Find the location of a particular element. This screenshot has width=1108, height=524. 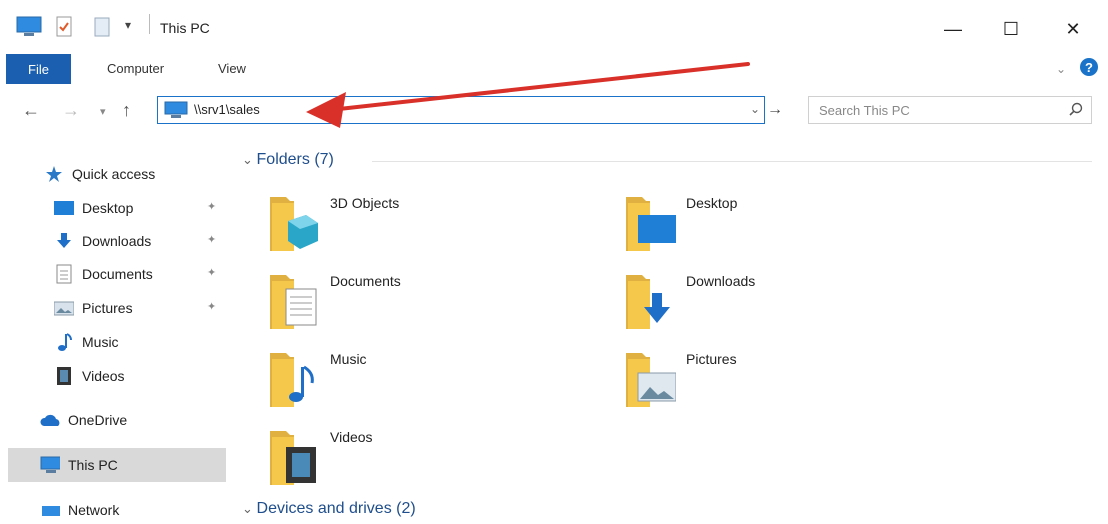

pictures-icon is located at coordinates (64, 308).